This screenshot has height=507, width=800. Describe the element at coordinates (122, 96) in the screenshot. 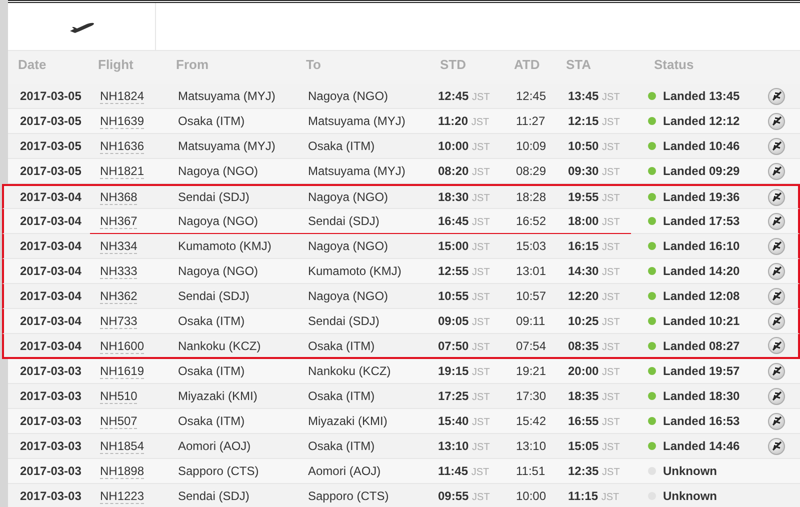

I see `flight-number-link: NH1824` at that location.